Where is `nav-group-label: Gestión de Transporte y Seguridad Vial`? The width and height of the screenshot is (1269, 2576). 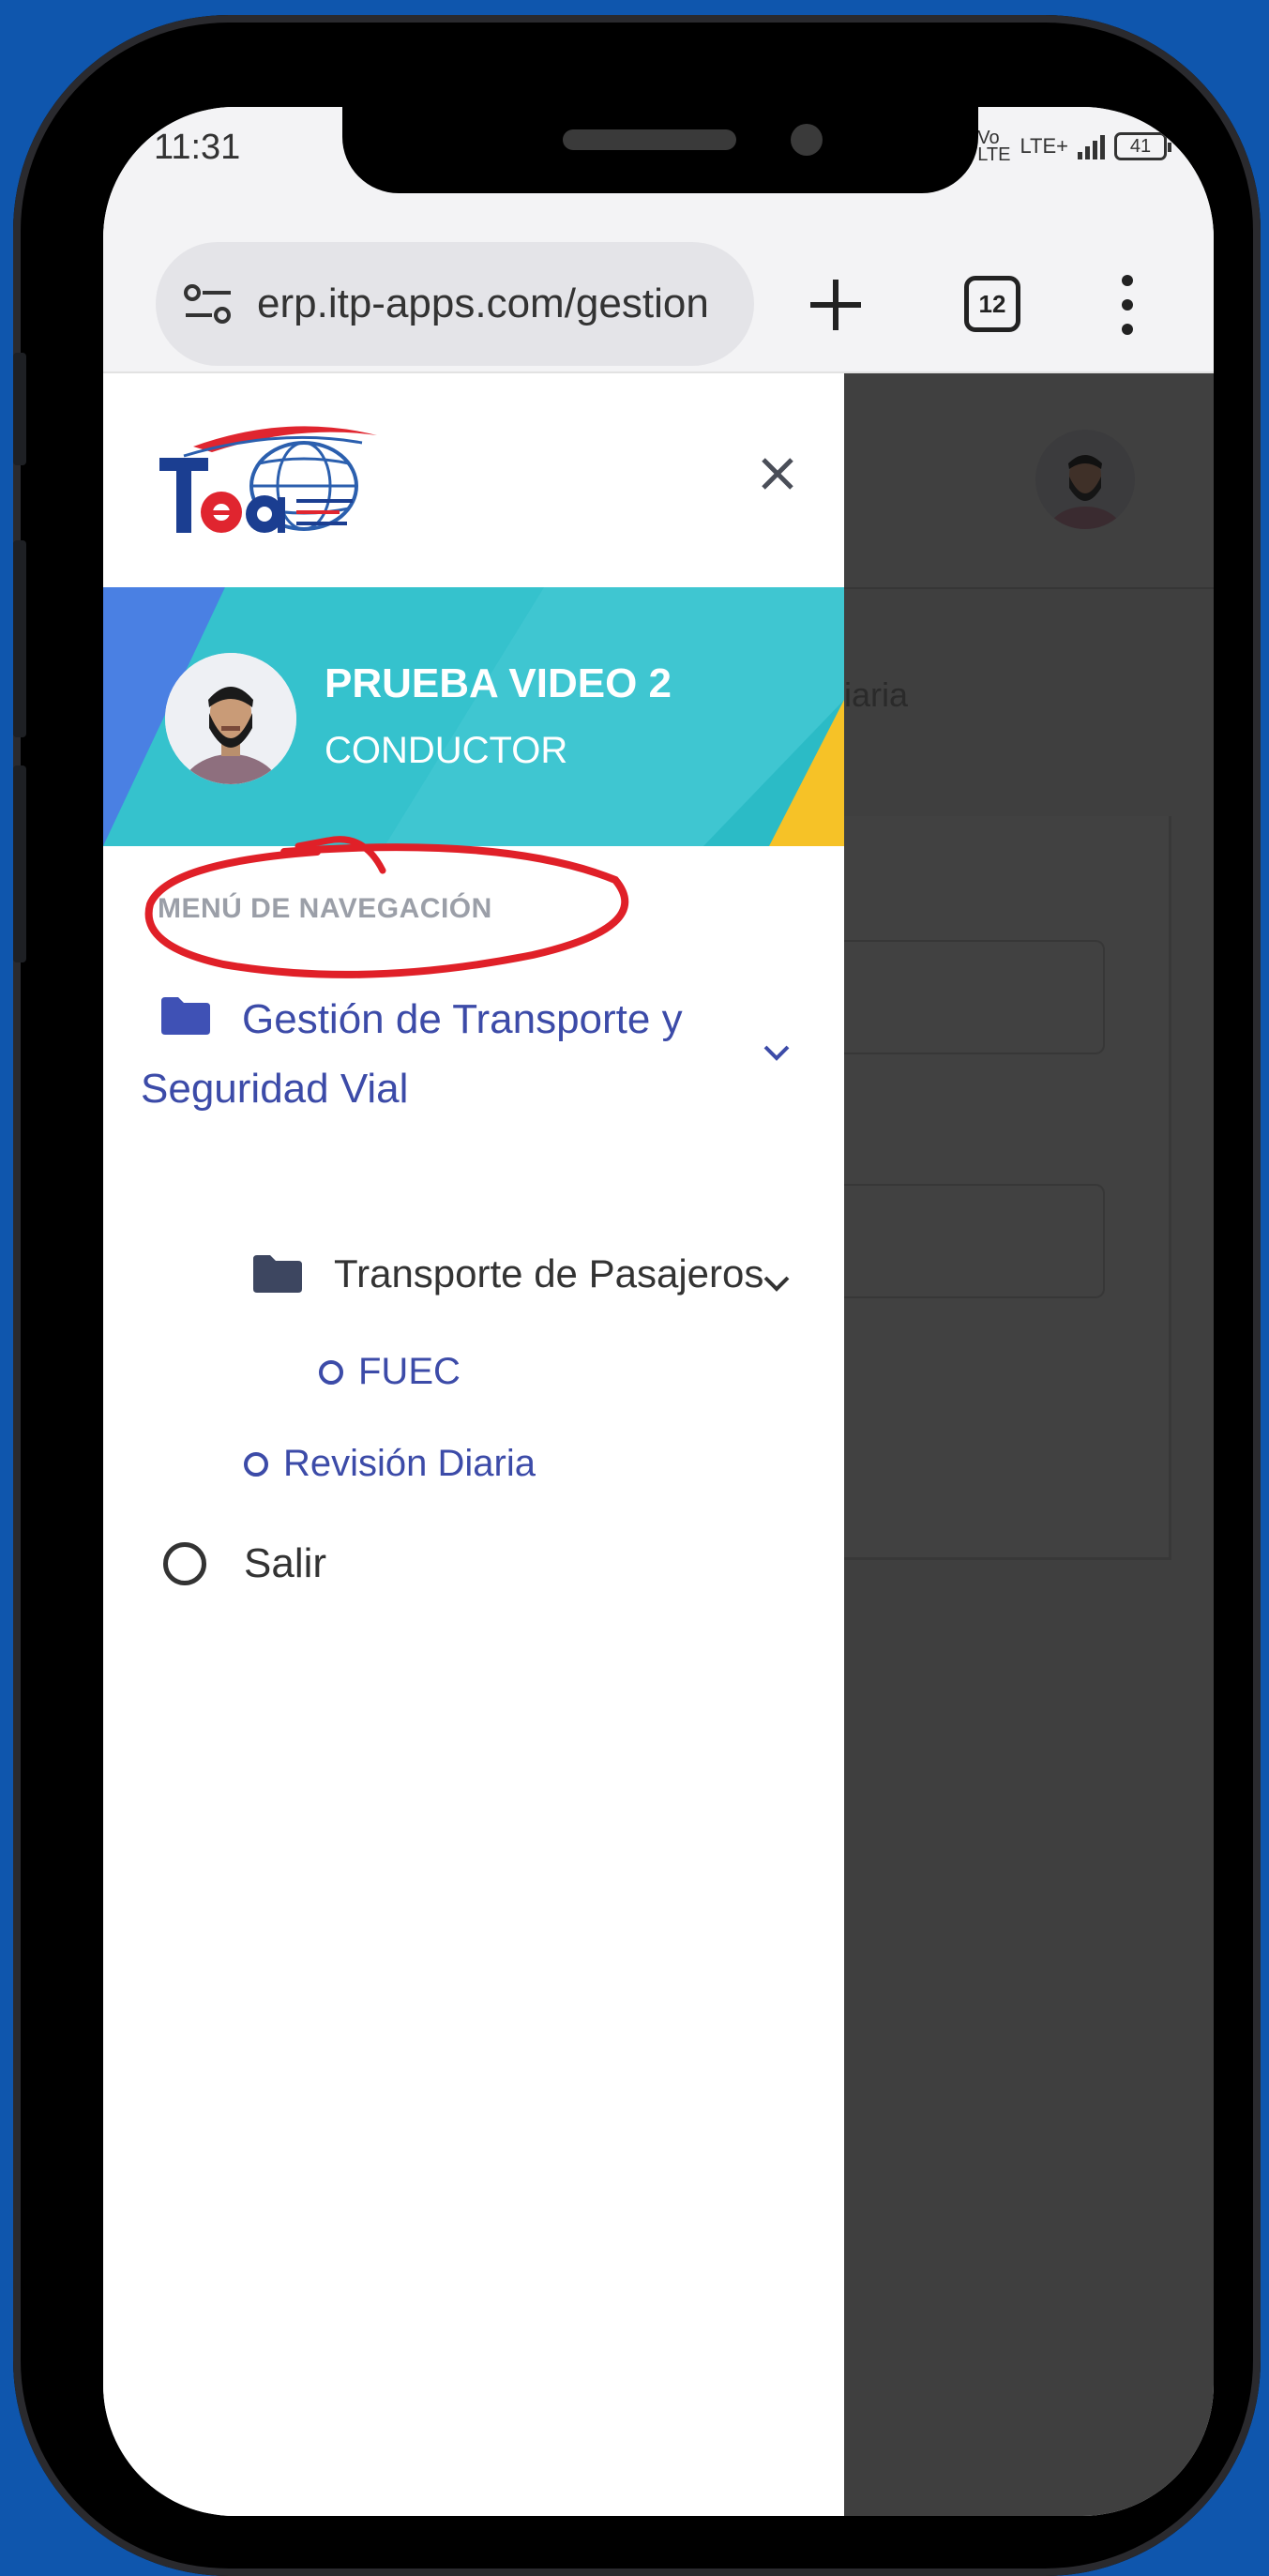
nav-group-label: Gestión de Transporte y Seguridad Vial is located at coordinates (412, 1054).